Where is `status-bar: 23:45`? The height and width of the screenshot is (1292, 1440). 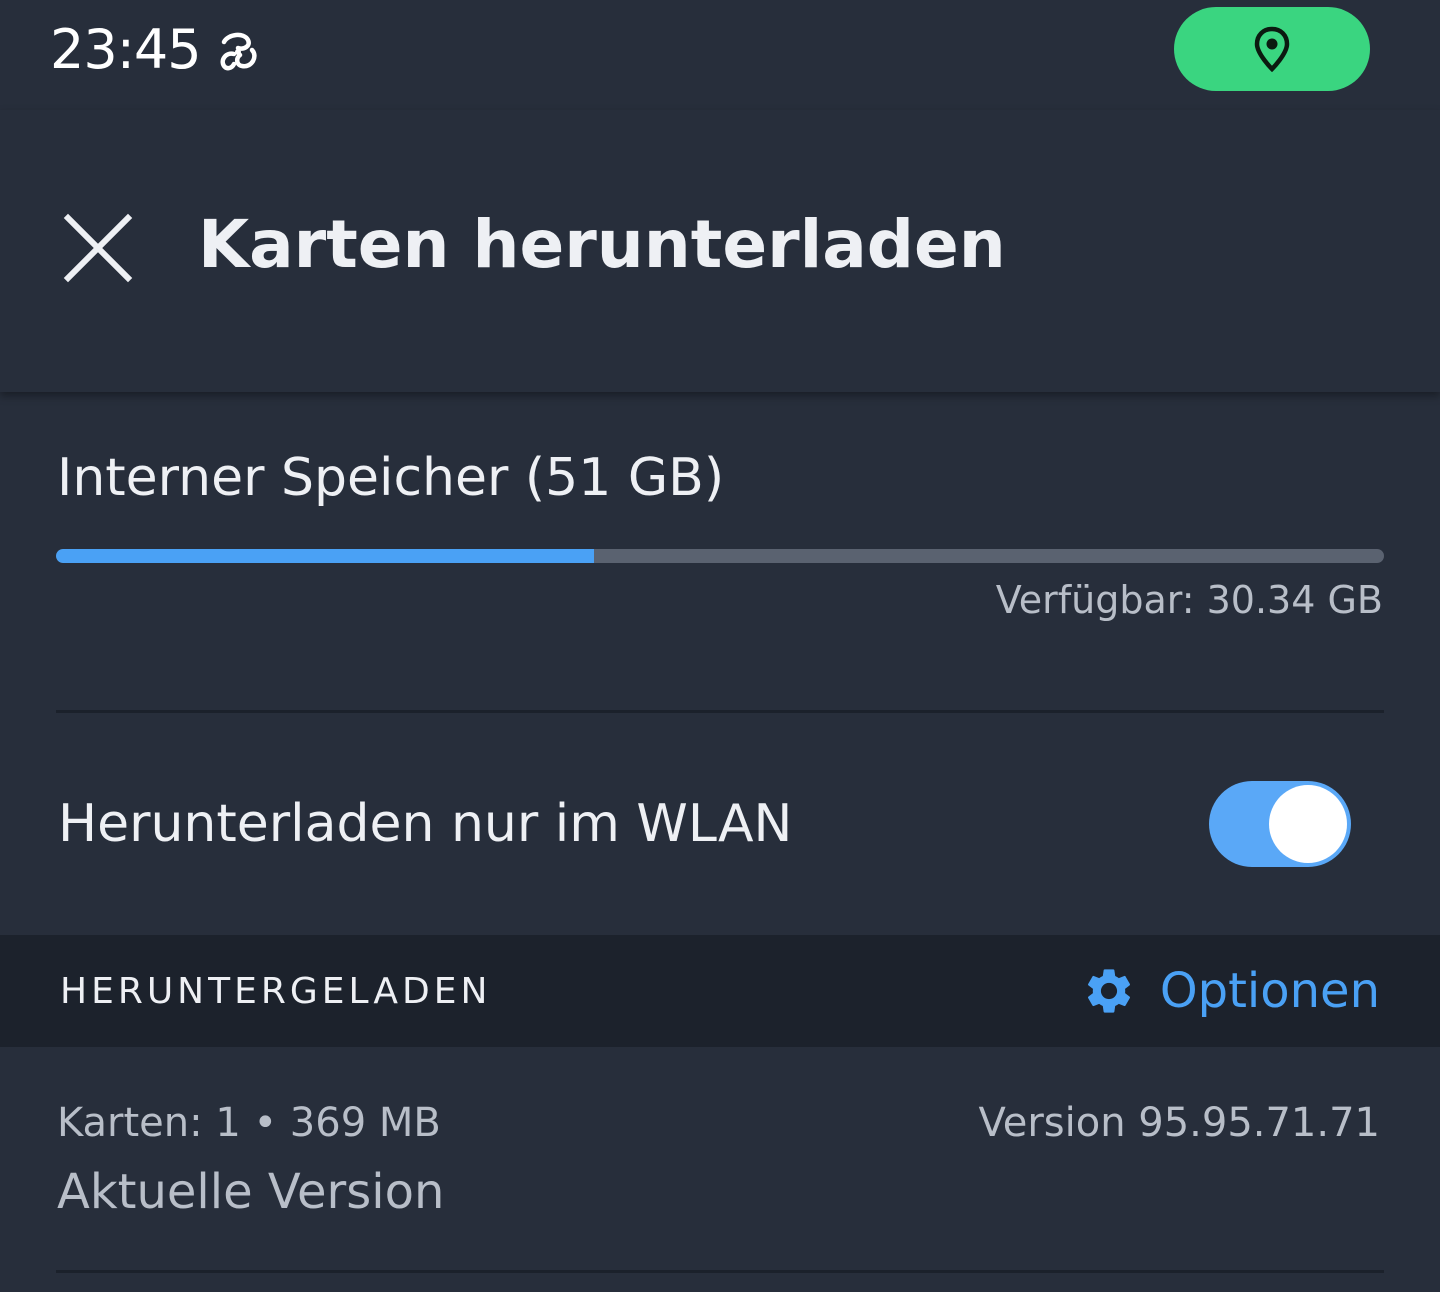
status-bar: 23:45 is located at coordinates (720, 55).